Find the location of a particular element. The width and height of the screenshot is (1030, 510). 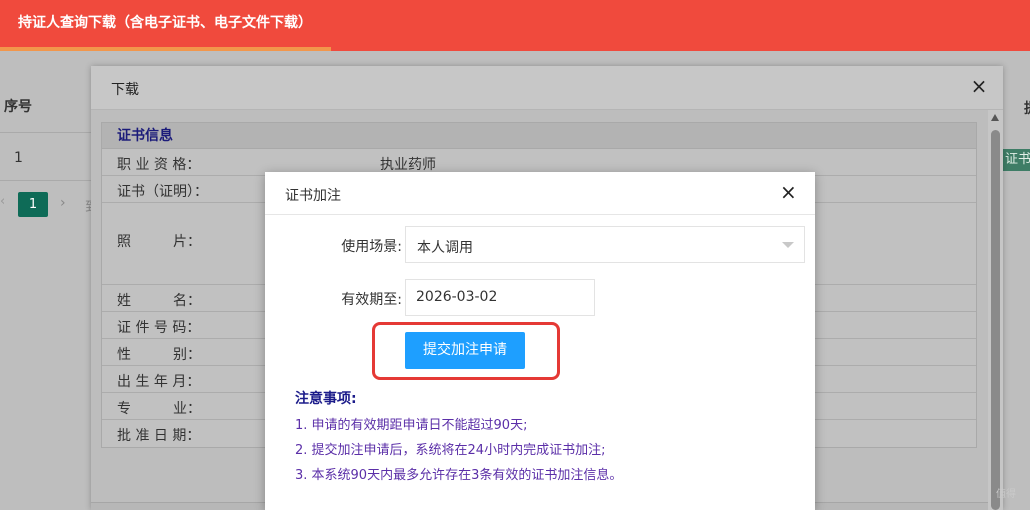

scroll-thumb is located at coordinates (995, 320).